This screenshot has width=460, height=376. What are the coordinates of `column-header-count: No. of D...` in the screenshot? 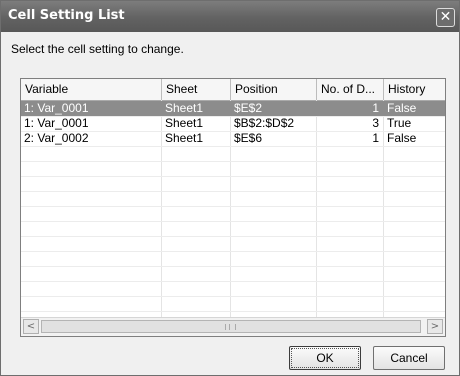 It's located at (350, 89).